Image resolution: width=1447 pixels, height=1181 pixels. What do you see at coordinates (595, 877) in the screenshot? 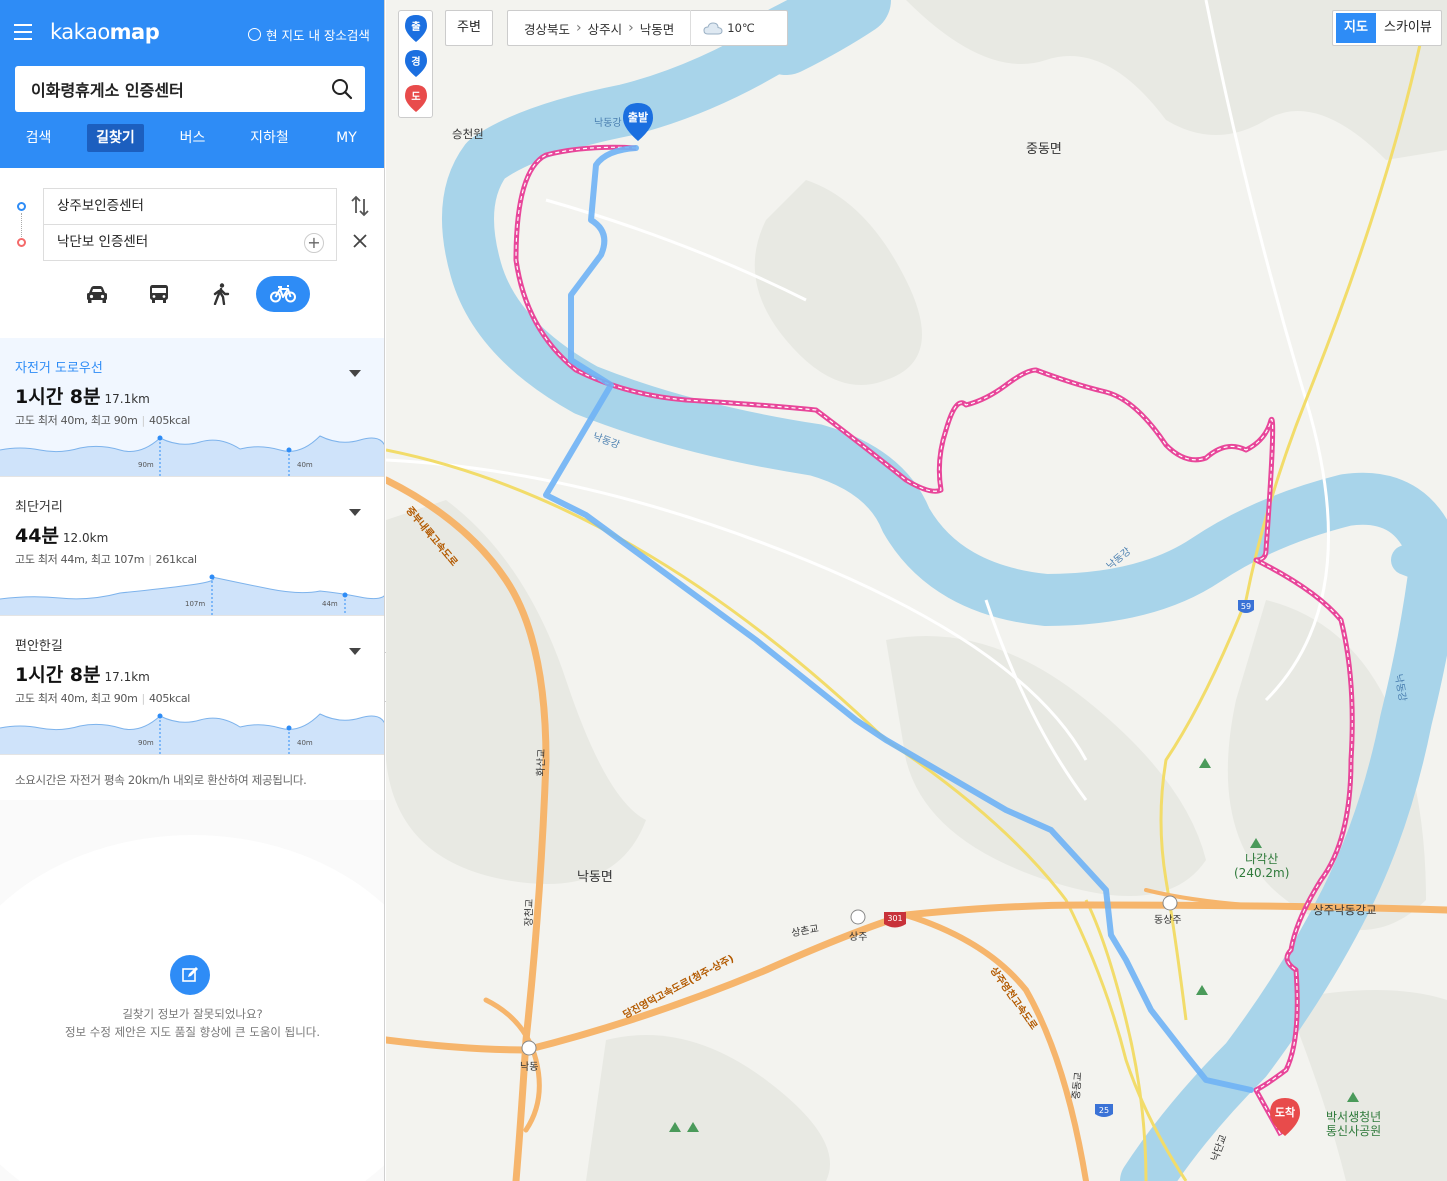
I see `place-label: 낙동면` at bounding box center [595, 877].